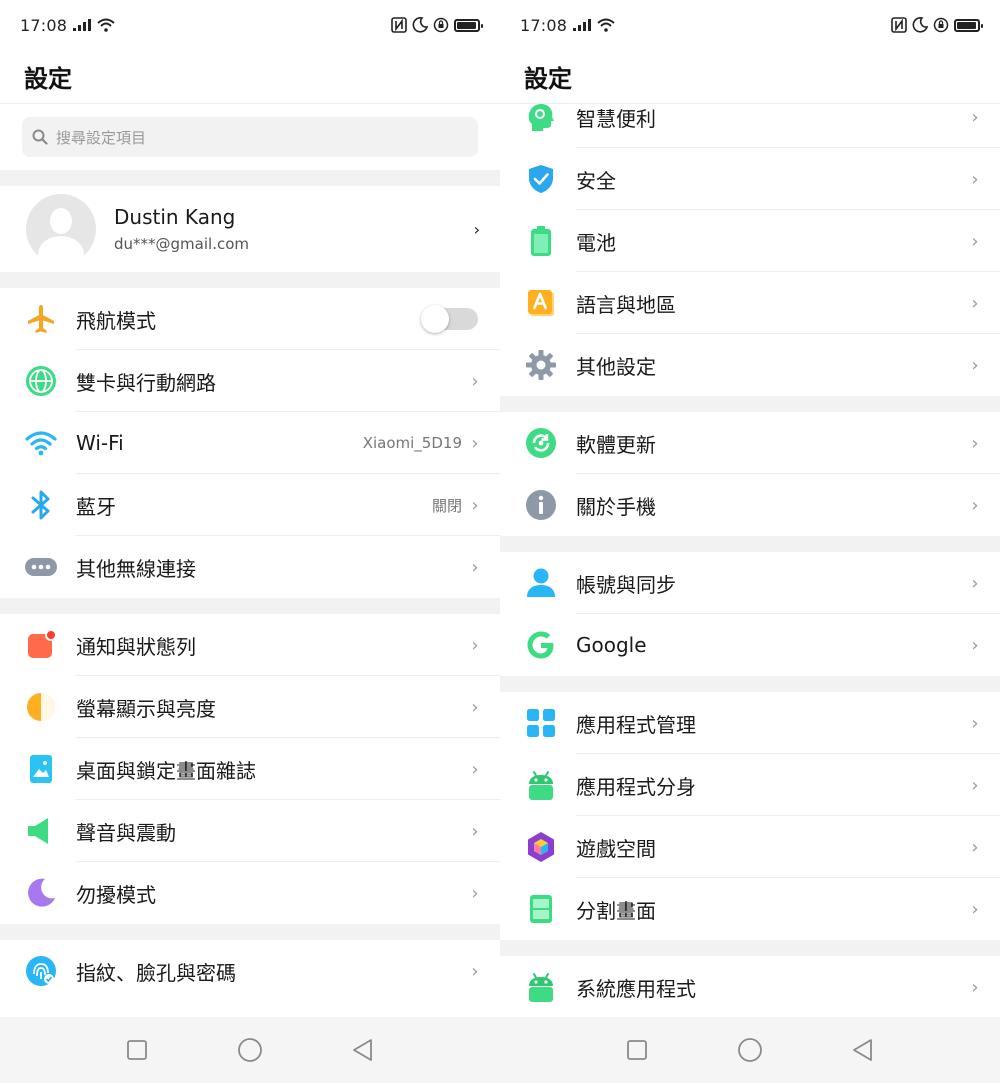  I want to click on settings-item-label: 分割畫面, so click(616, 910).